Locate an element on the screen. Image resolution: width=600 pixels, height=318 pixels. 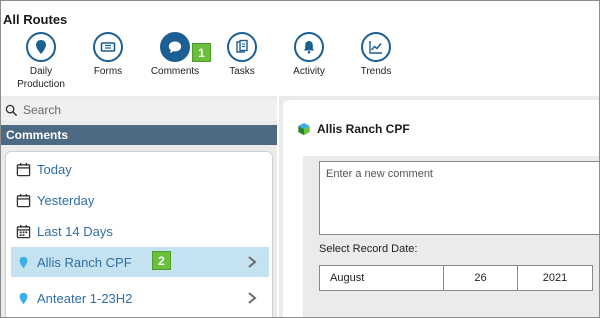
trends-label: Trends is located at coordinates (376, 71).